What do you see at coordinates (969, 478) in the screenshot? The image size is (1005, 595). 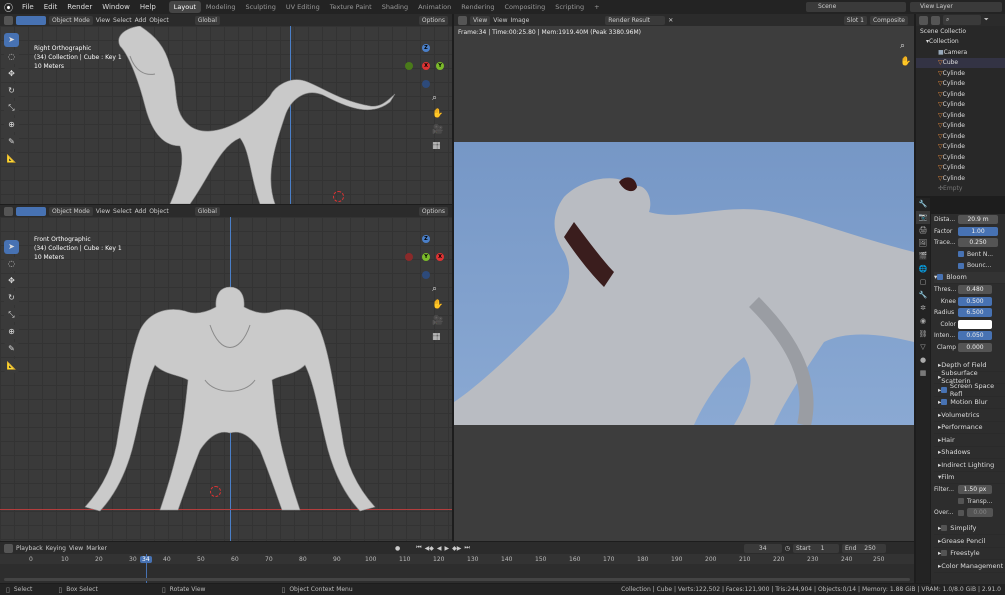 I see `film-section: ▾ Film` at bounding box center [969, 478].